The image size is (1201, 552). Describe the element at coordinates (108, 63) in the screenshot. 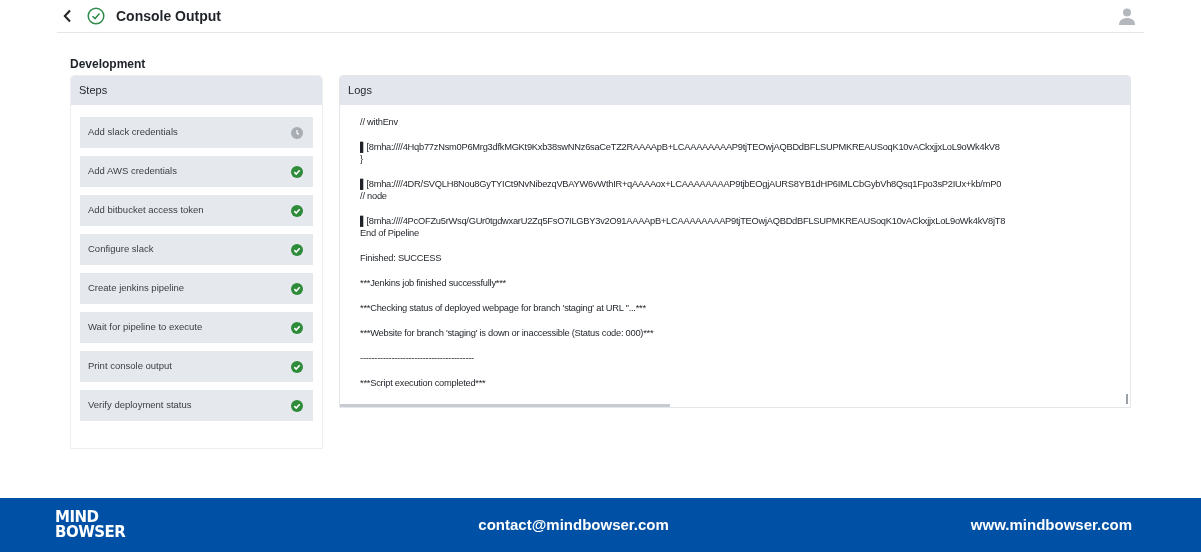

I see `section-title: Development` at that location.